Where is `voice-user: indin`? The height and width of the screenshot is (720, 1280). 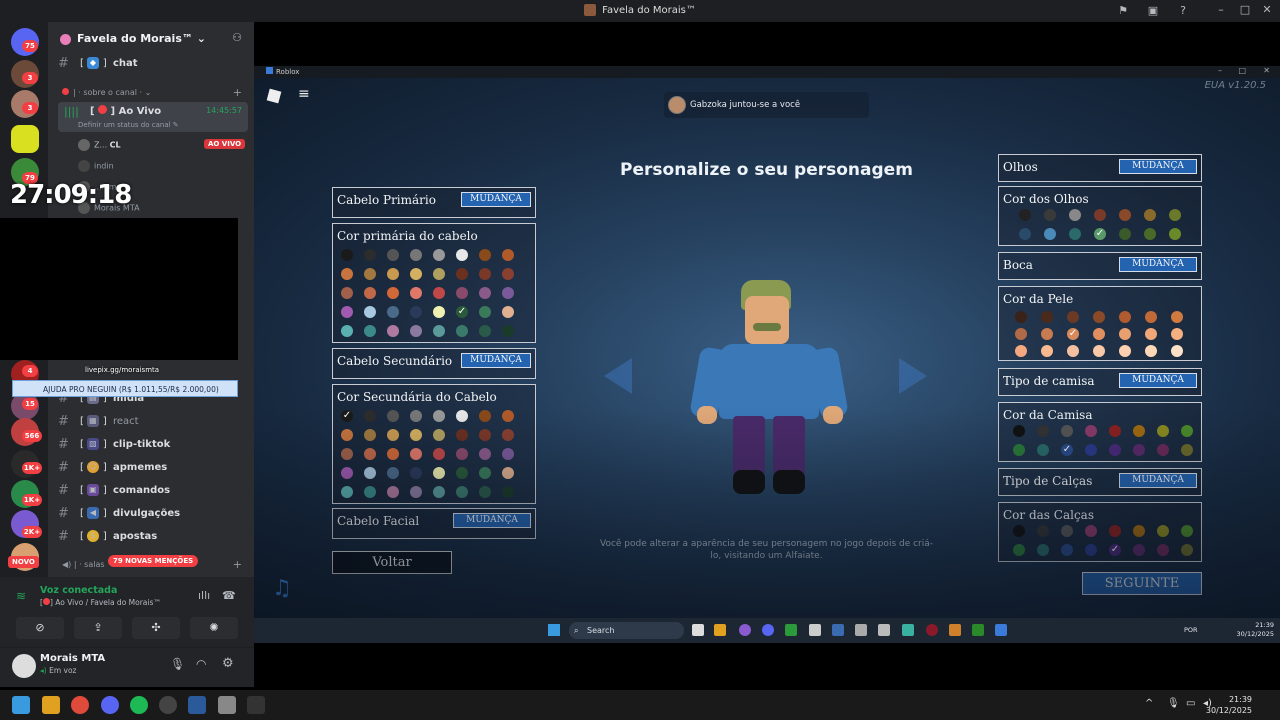 voice-user: indin is located at coordinates (96, 166).